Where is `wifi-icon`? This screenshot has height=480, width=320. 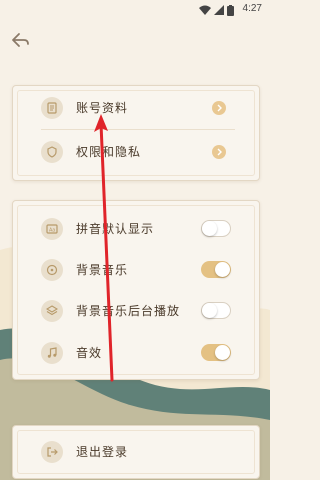 wifi-icon is located at coordinates (205, 10).